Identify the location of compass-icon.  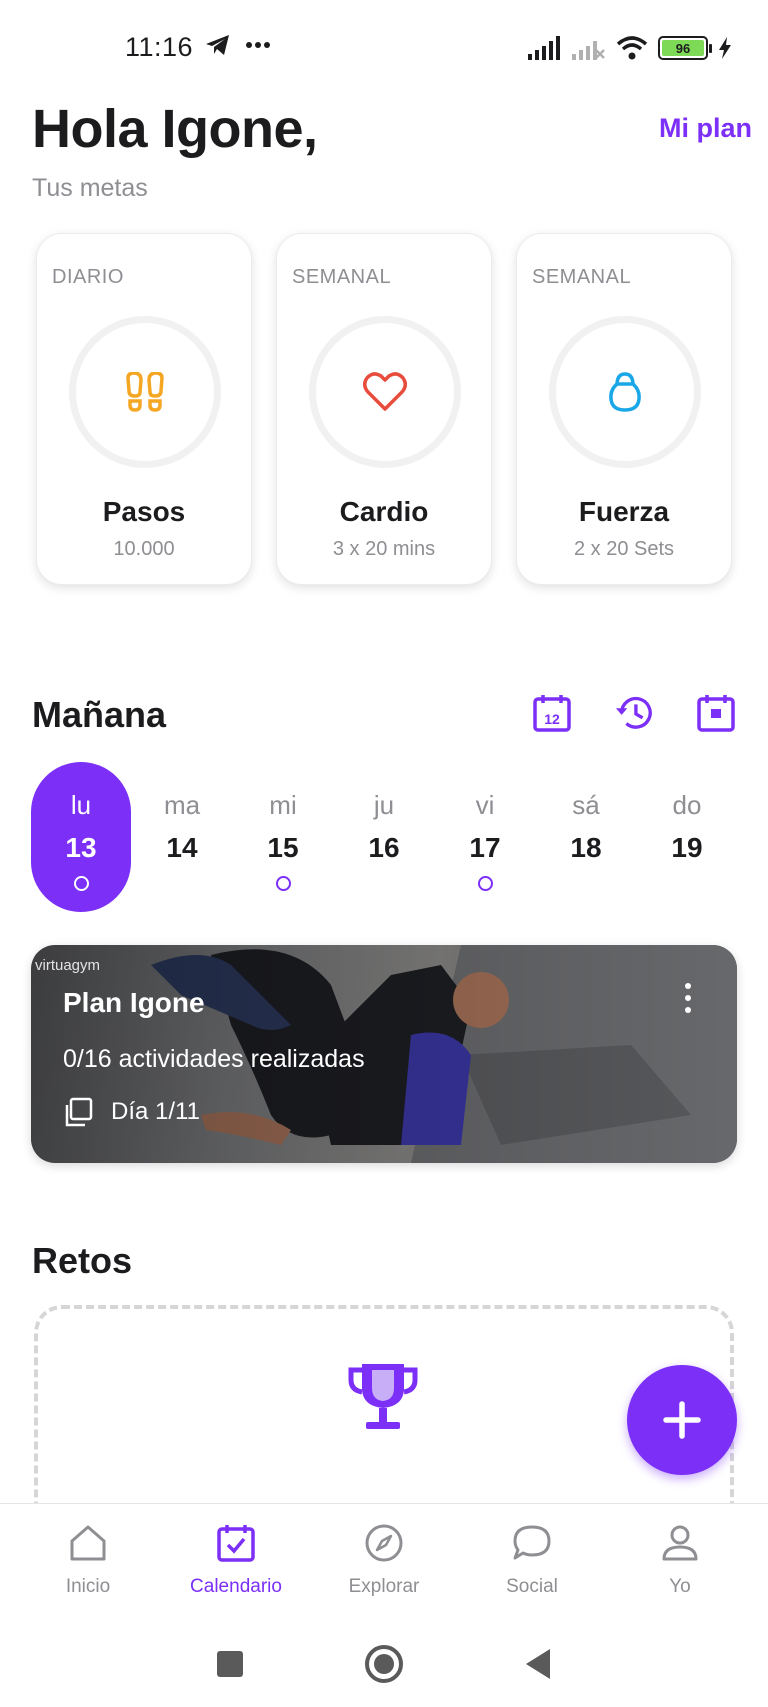
(384, 1543).